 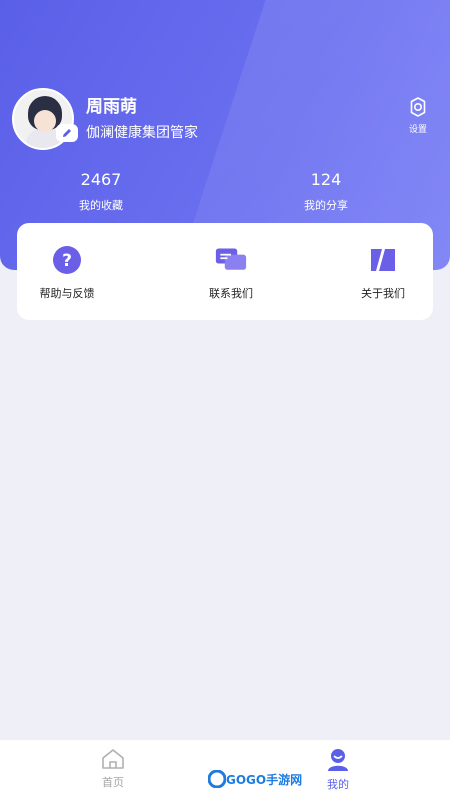 I want to click on edit-icon, so click(x=67, y=133).